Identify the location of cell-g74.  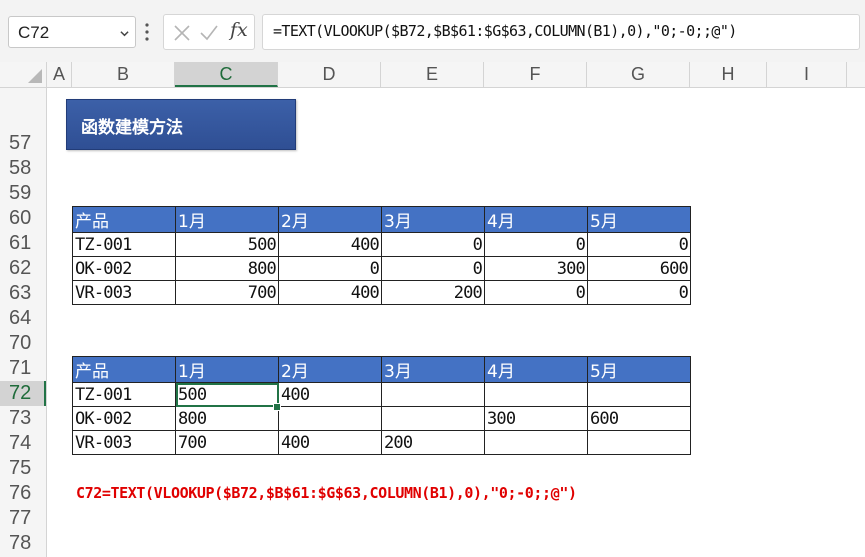
(639, 442).